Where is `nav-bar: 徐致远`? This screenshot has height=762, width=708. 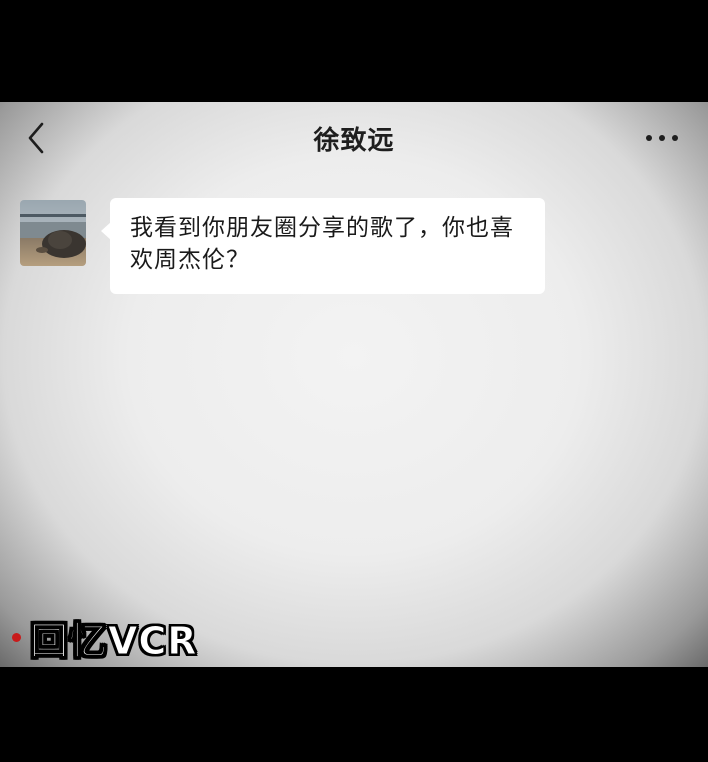
nav-bar: 徐致远 is located at coordinates (354, 138).